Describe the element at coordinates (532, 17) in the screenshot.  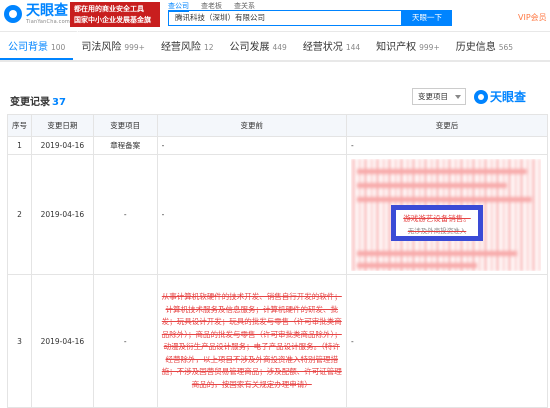
I see `vip-link: VIP会员` at that location.